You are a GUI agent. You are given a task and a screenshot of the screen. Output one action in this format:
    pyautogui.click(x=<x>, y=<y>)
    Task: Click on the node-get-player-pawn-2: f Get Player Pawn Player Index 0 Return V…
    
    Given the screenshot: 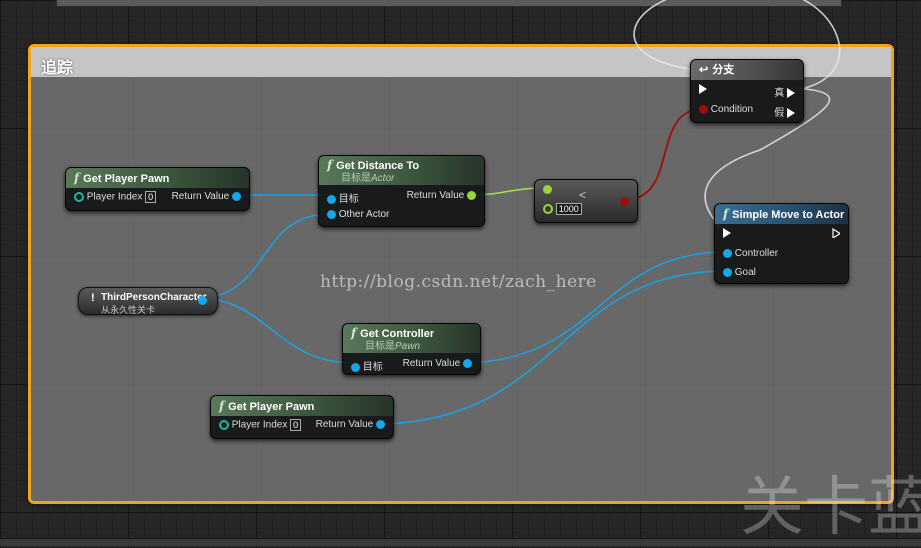 What is the action you would take?
    pyautogui.click(x=302, y=417)
    